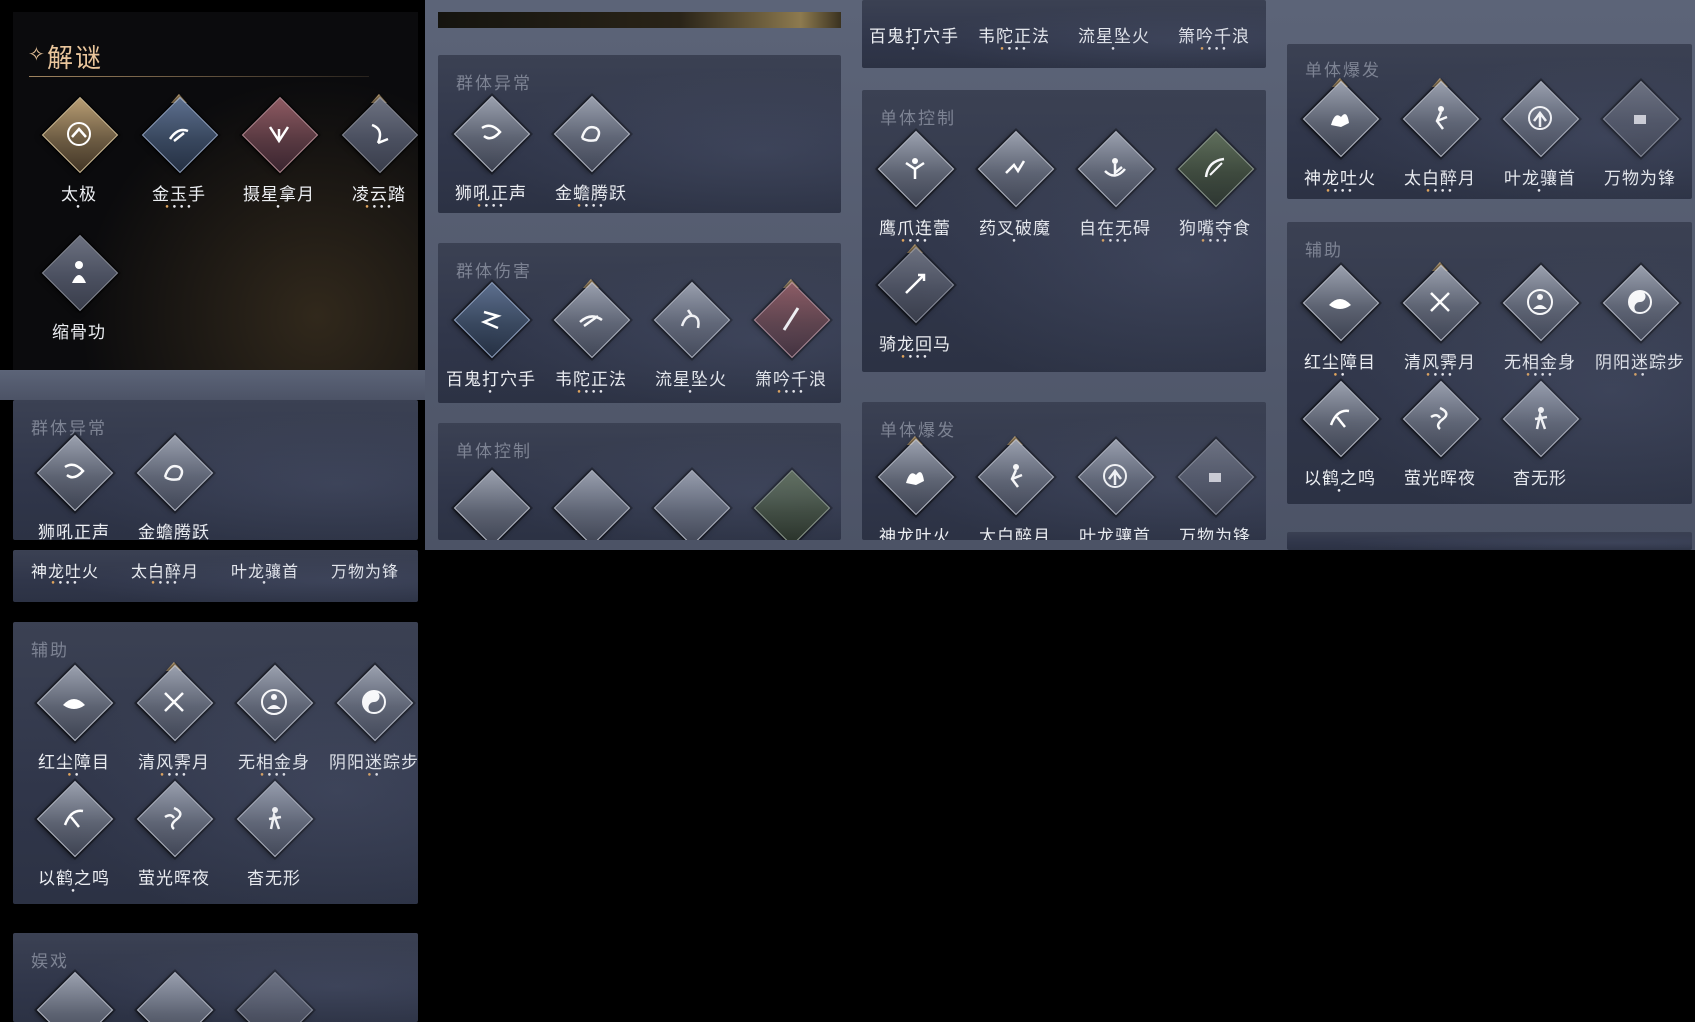 Image resolution: width=1695 pixels, height=1022 pixels. What do you see at coordinates (915, 345) in the screenshot?
I see `skill-name: 骑龙回马` at bounding box center [915, 345].